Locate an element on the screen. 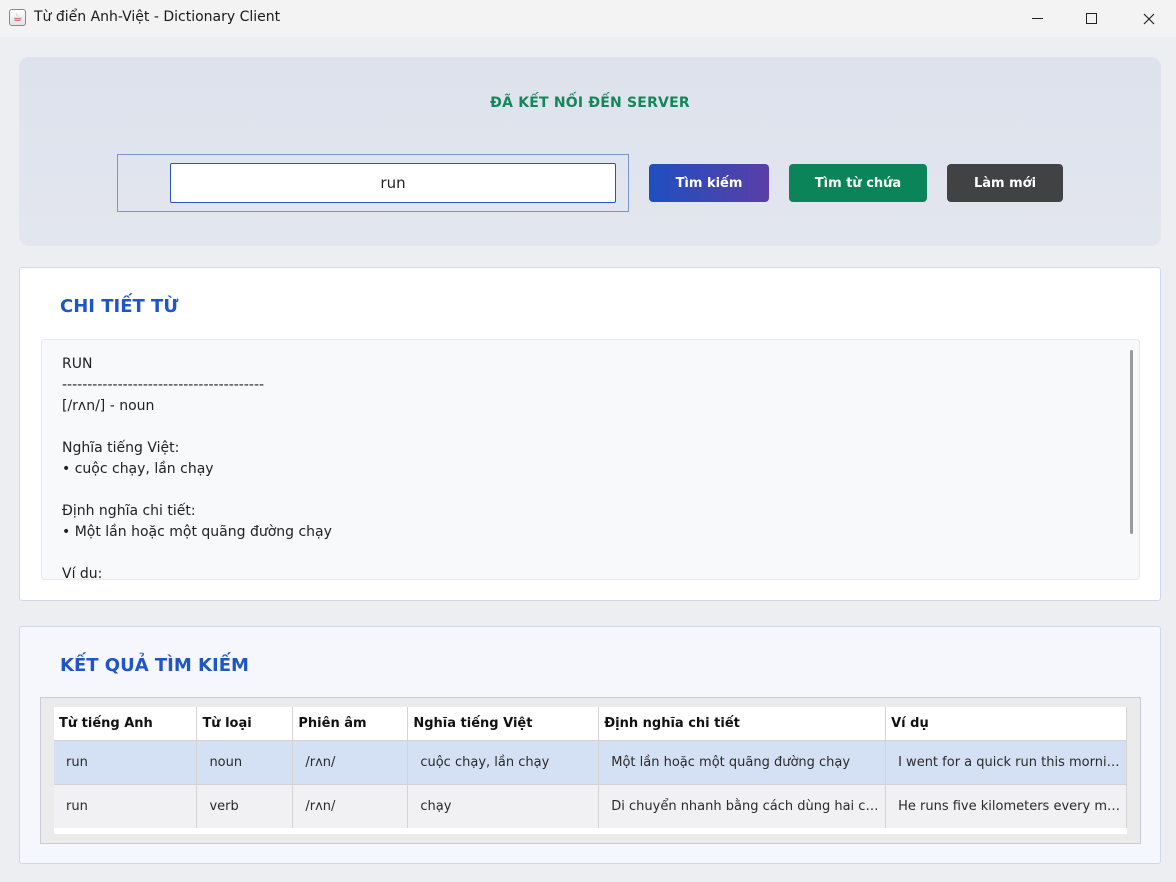 This screenshot has height=882, width=1176. table-cell: I went for a quick run this morning. is located at coordinates (1006, 761).